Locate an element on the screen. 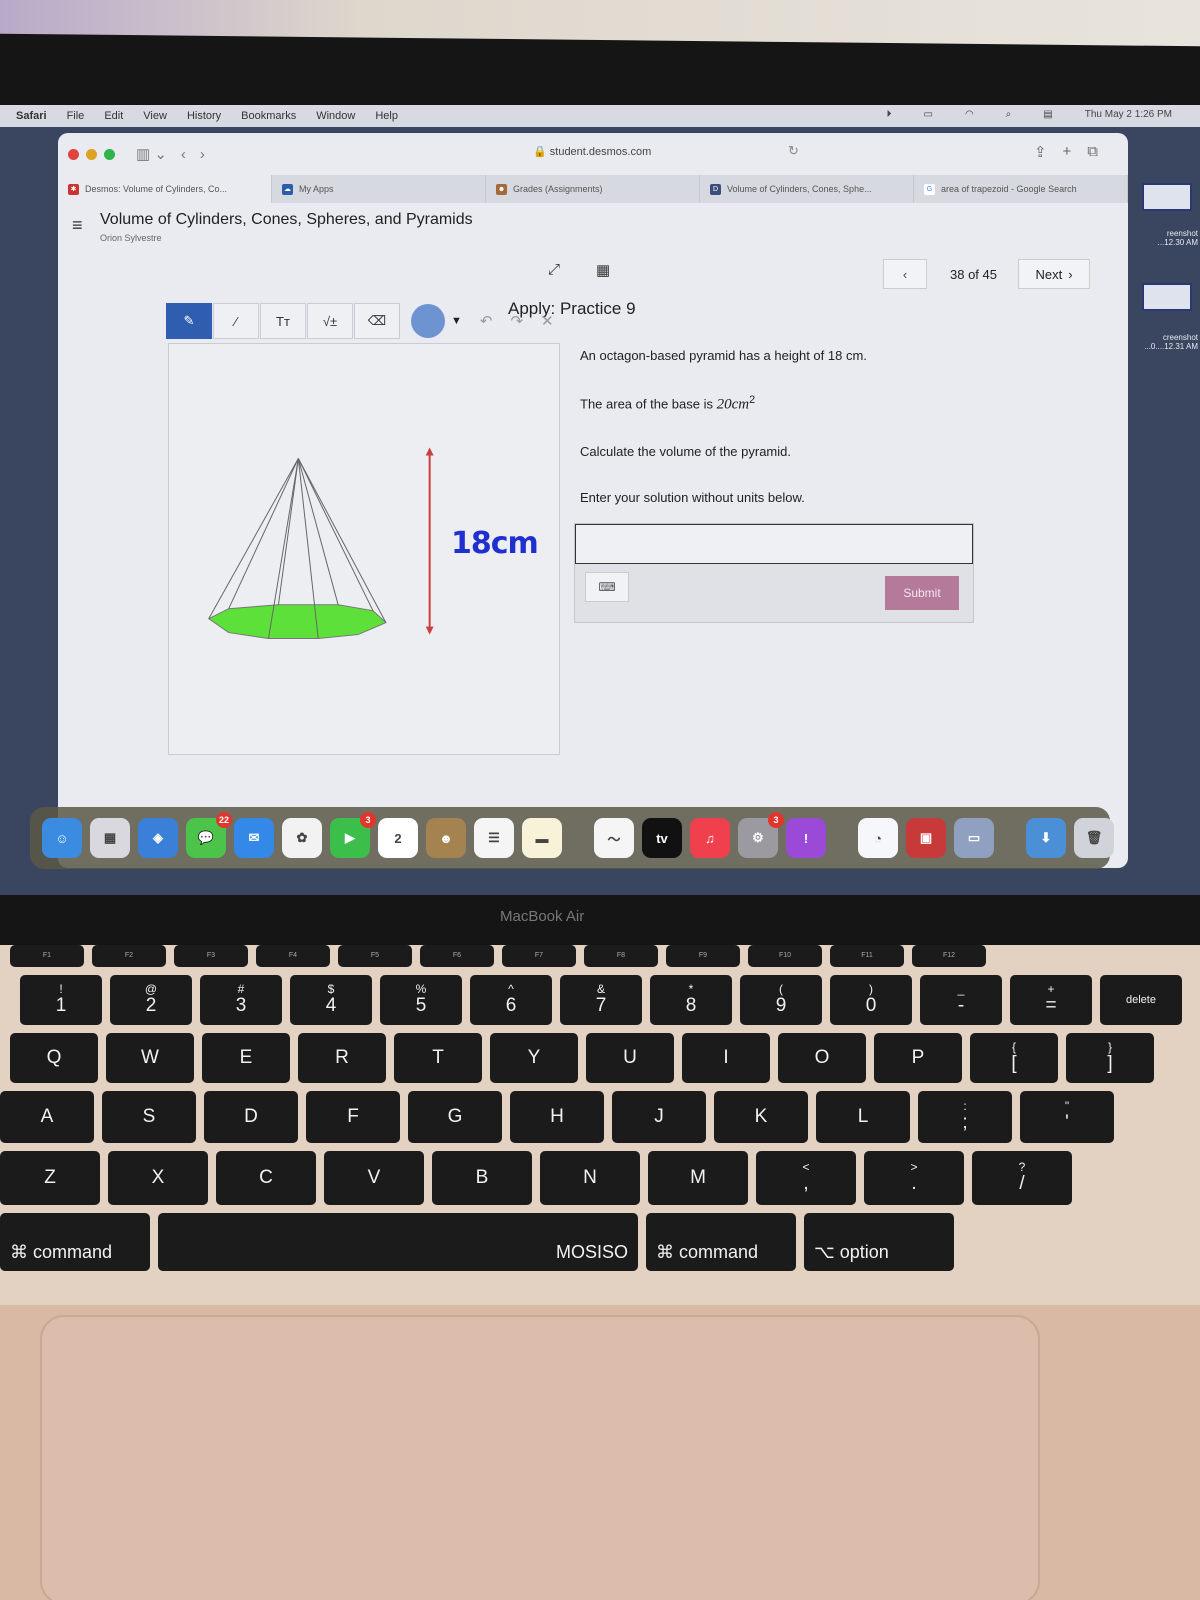  key-c: C is located at coordinates (266, 1178).